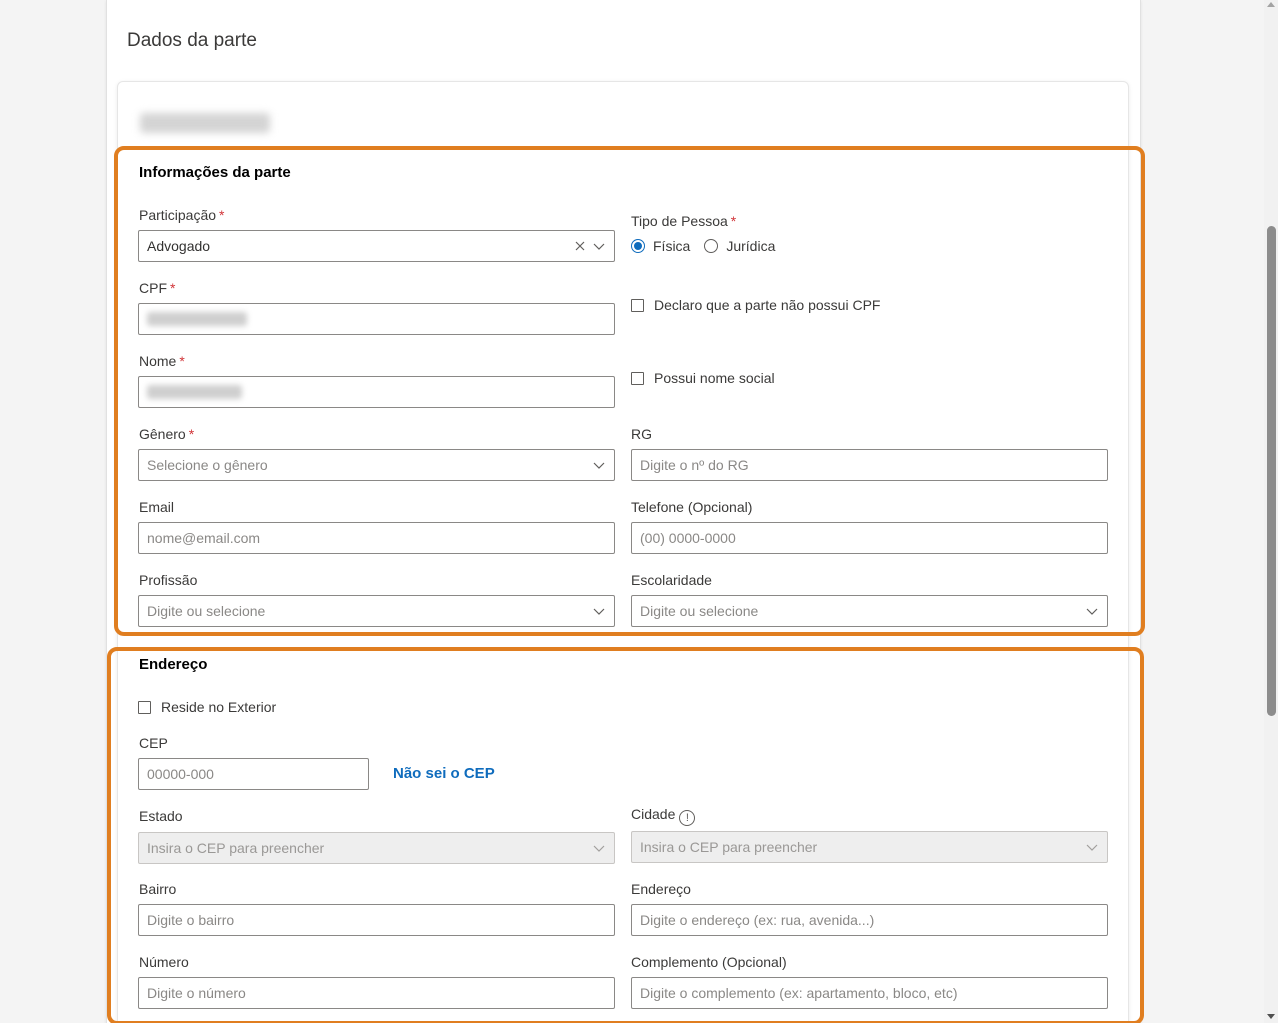 This screenshot has width=1278, height=1023. Describe the element at coordinates (161, 816) in the screenshot. I see `estado-label: Estado` at that location.